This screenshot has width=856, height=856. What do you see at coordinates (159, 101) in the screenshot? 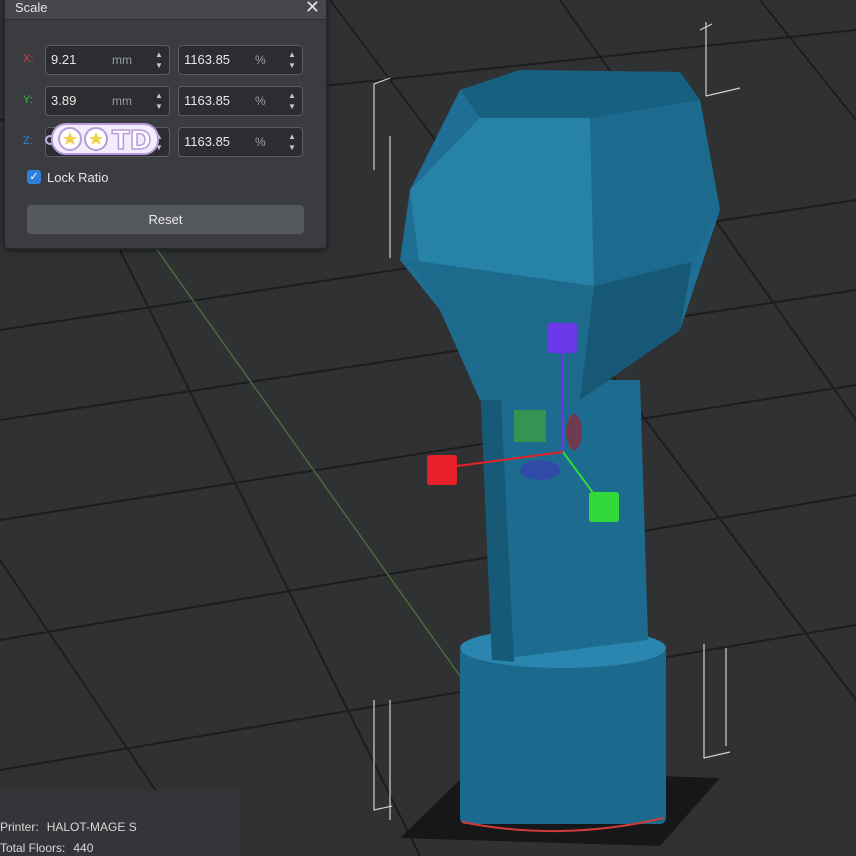
I see `y-size-stepper: ▲ ▼` at bounding box center [159, 101].